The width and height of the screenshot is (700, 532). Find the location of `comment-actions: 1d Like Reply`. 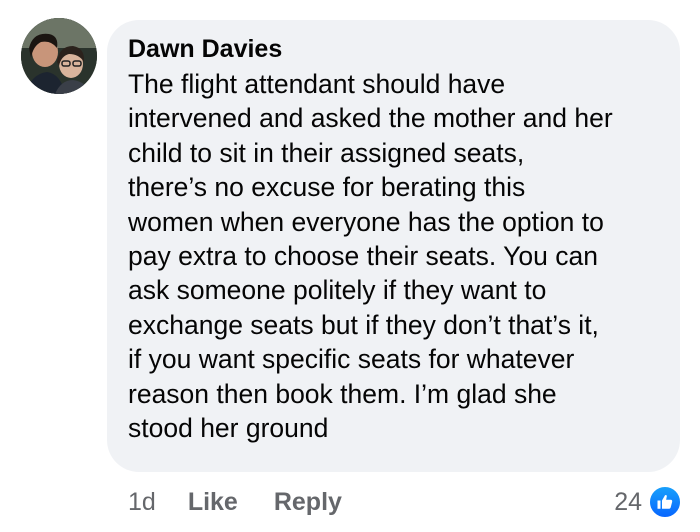

comment-actions: 1d Like Reply is located at coordinates (235, 502).